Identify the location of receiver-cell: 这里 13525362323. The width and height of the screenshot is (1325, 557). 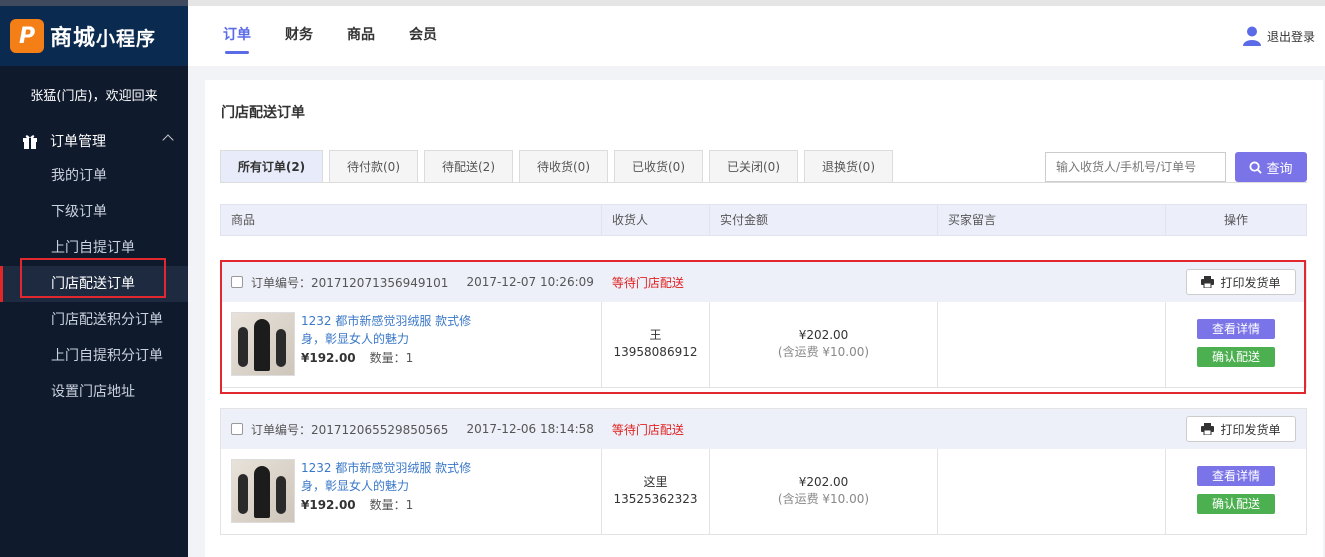
(656, 491).